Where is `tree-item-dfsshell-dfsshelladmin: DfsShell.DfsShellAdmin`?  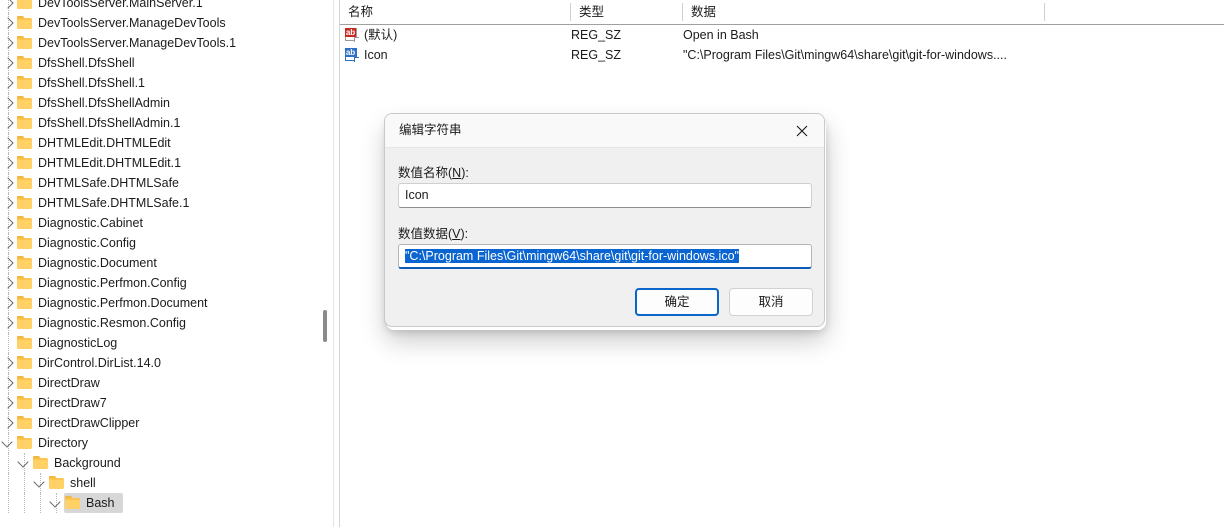 tree-item-dfsshell-dfsshelladmin: DfsShell.DfsShellAdmin is located at coordinates (163, 103).